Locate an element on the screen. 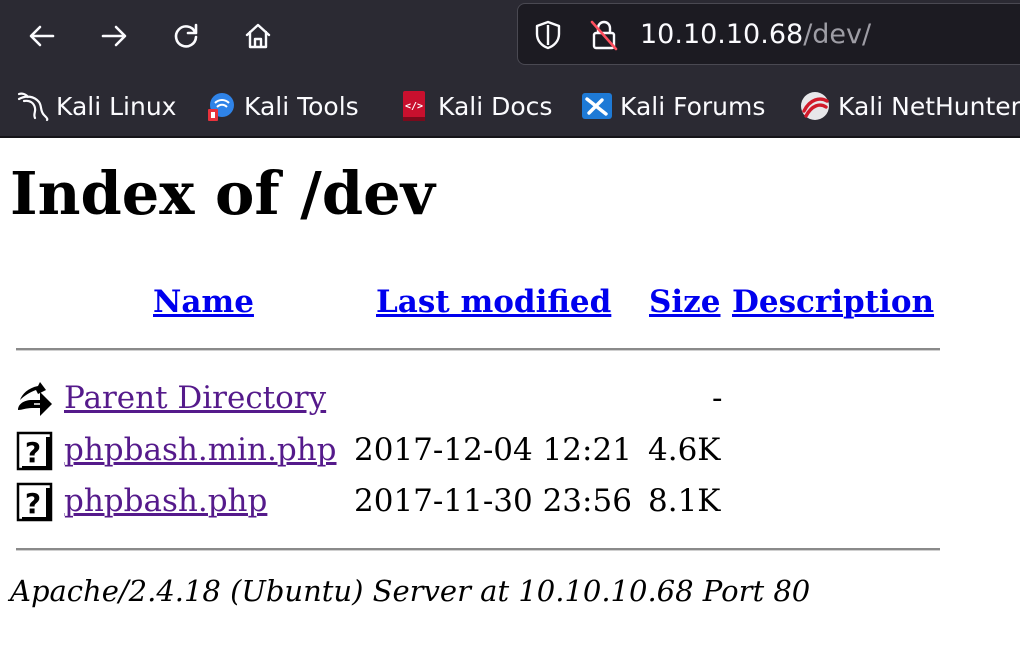 The height and width of the screenshot is (646, 1020). bookmark-kali-linux: Kali Linux is located at coordinates (96, 106).